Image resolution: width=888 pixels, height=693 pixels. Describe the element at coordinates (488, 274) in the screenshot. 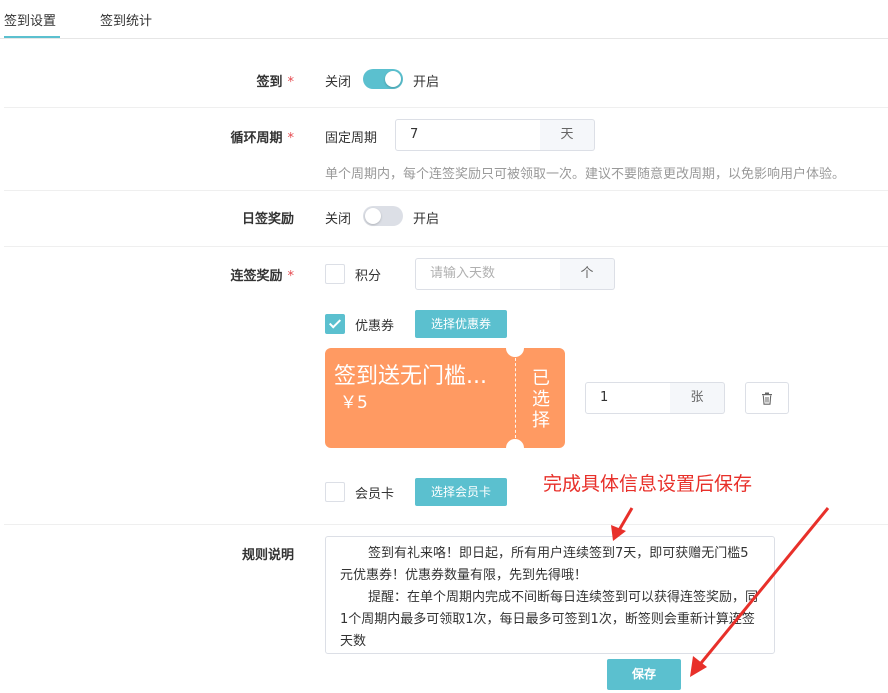

I see `points-days-input: 请输入天数` at that location.